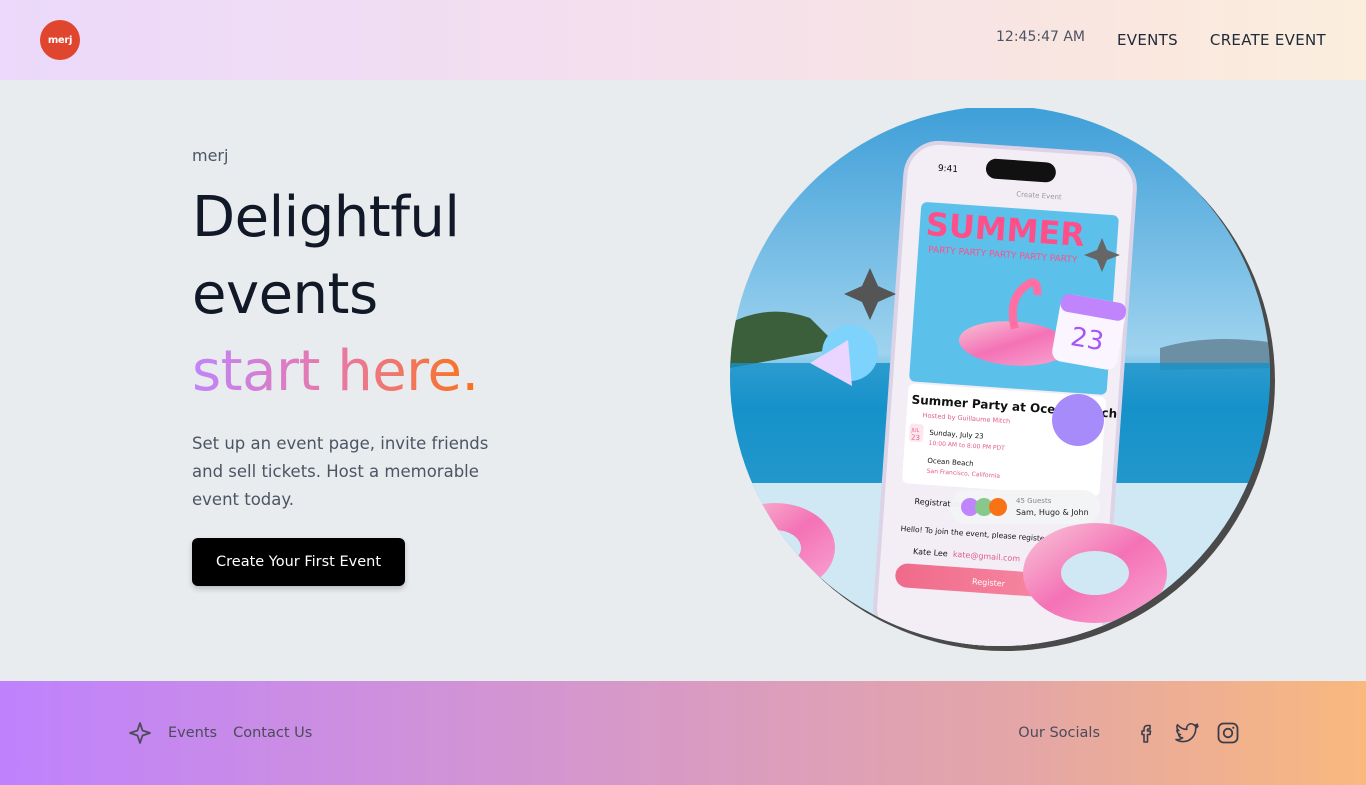 The width and height of the screenshot is (1366, 785). Describe the element at coordinates (272, 733) in the screenshot. I see `footer-link-contact: Contact Us` at that location.